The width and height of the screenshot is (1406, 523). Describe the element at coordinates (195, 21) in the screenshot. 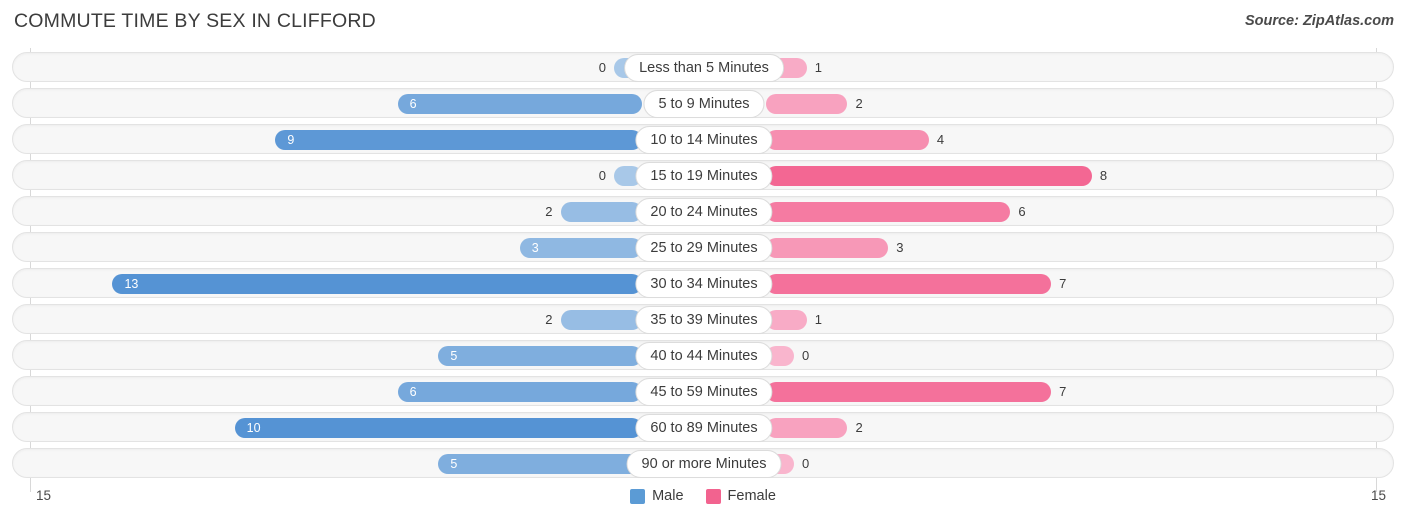

I see `page-title: COMMUTE TIME BY SEX IN CLIFFORD` at that location.